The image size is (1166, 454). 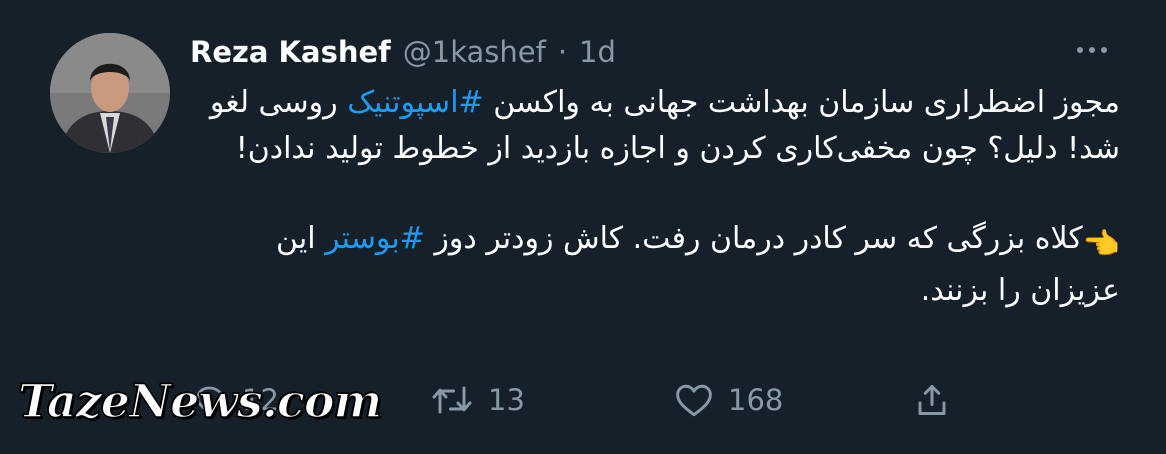 What do you see at coordinates (375, 238) in the screenshot?
I see `hashtag-booster: #بوستر` at bounding box center [375, 238].